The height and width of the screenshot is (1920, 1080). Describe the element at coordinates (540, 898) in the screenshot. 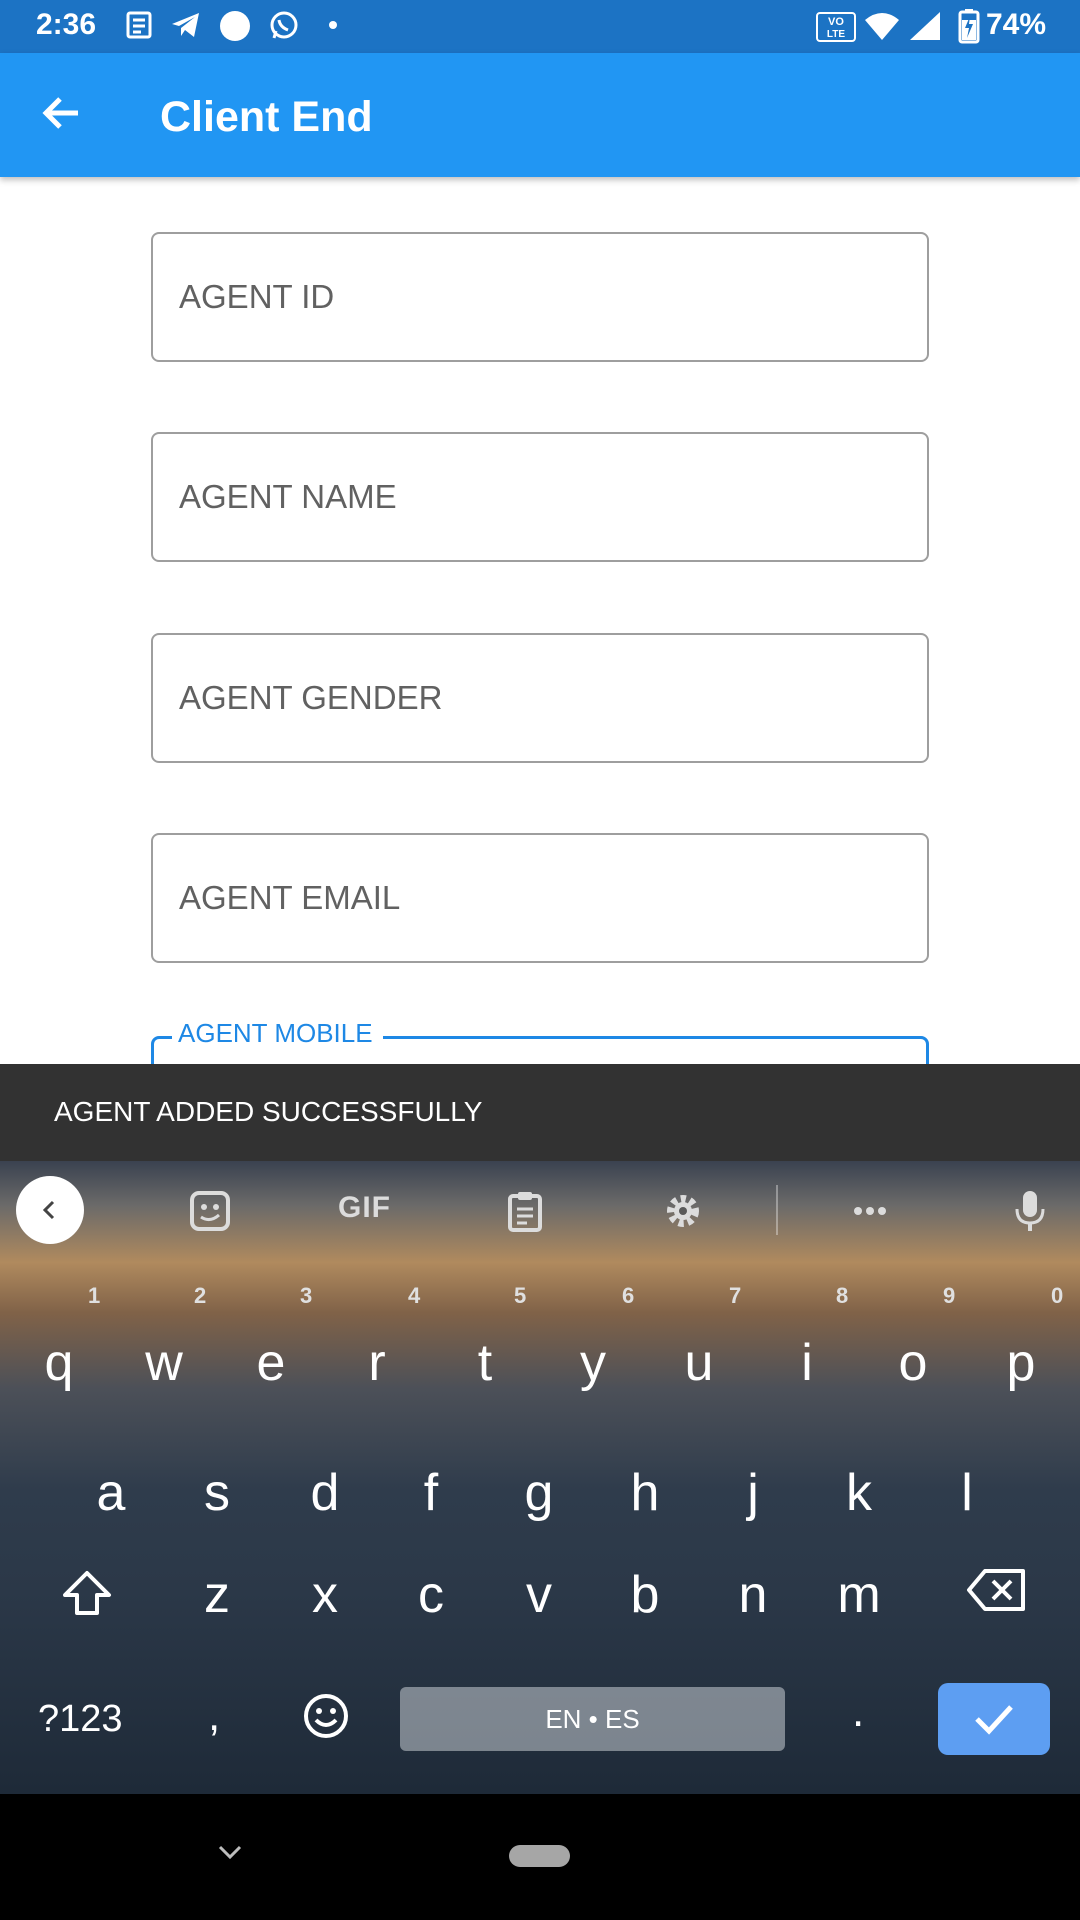

I see `agent-email-field: AGENT EMAIL` at that location.